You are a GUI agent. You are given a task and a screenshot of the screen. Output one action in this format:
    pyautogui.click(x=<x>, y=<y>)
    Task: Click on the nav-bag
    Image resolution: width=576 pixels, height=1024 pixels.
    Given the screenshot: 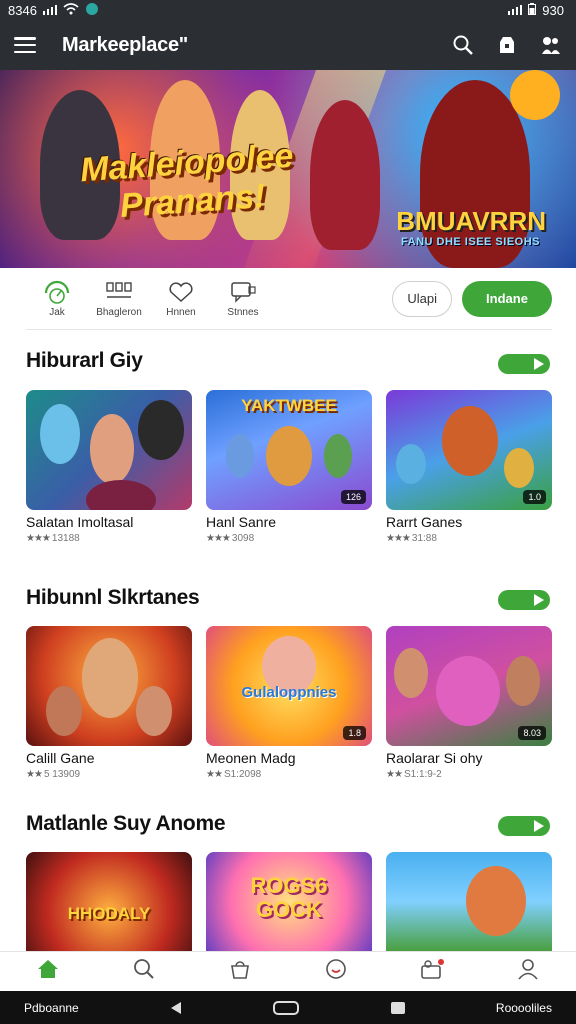 What is the action you would take?
    pyautogui.click(x=240, y=971)
    